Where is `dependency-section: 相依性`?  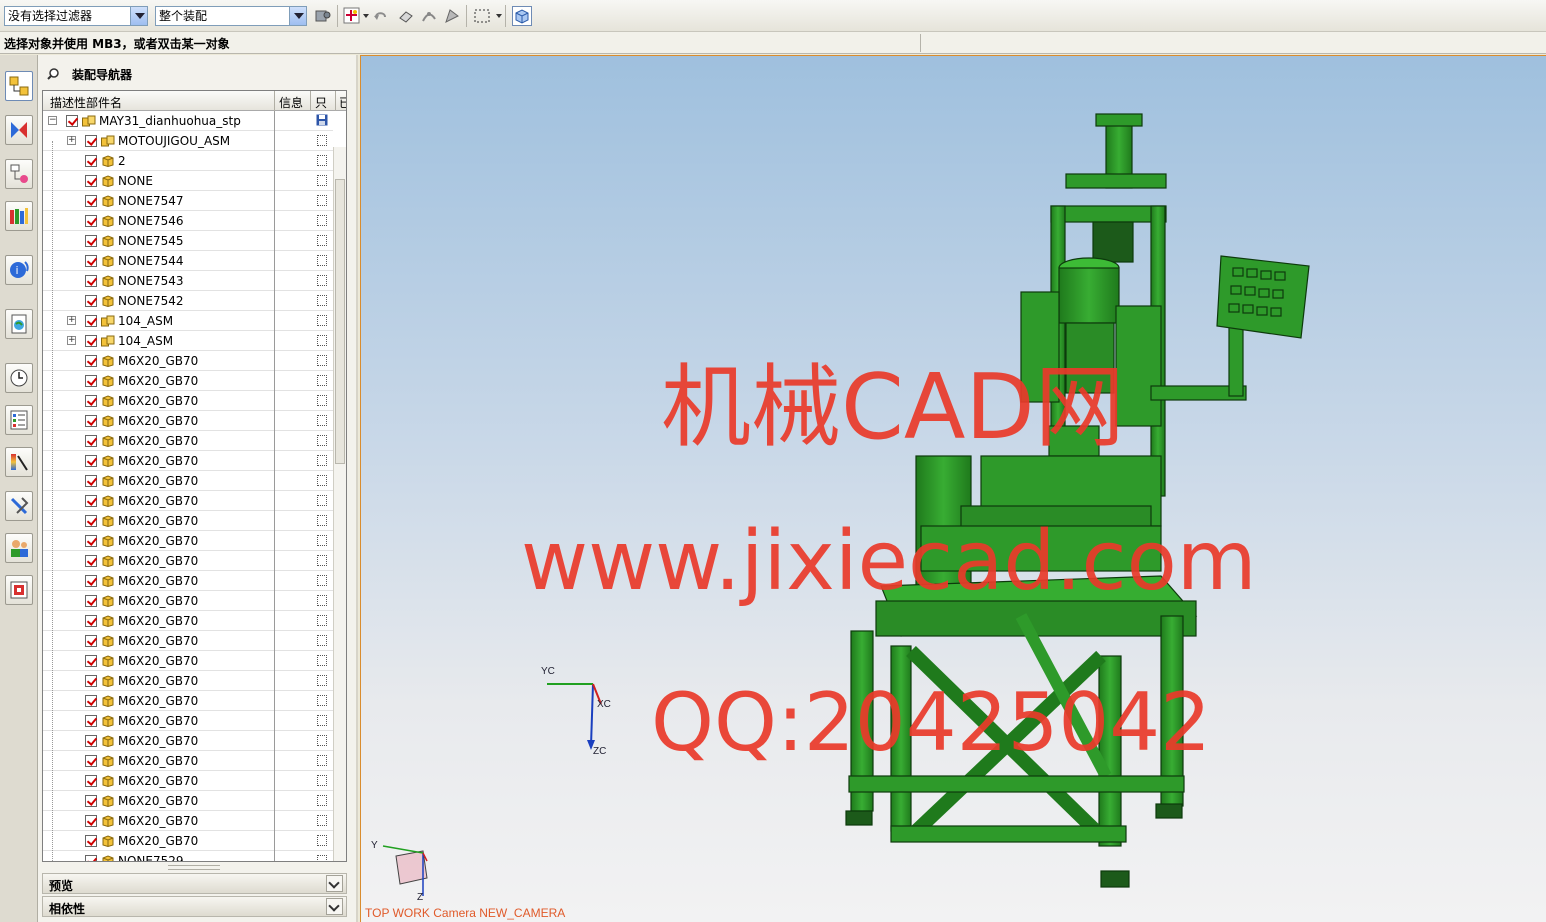 dependency-section: 相依性 is located at coordinates (194, 906).